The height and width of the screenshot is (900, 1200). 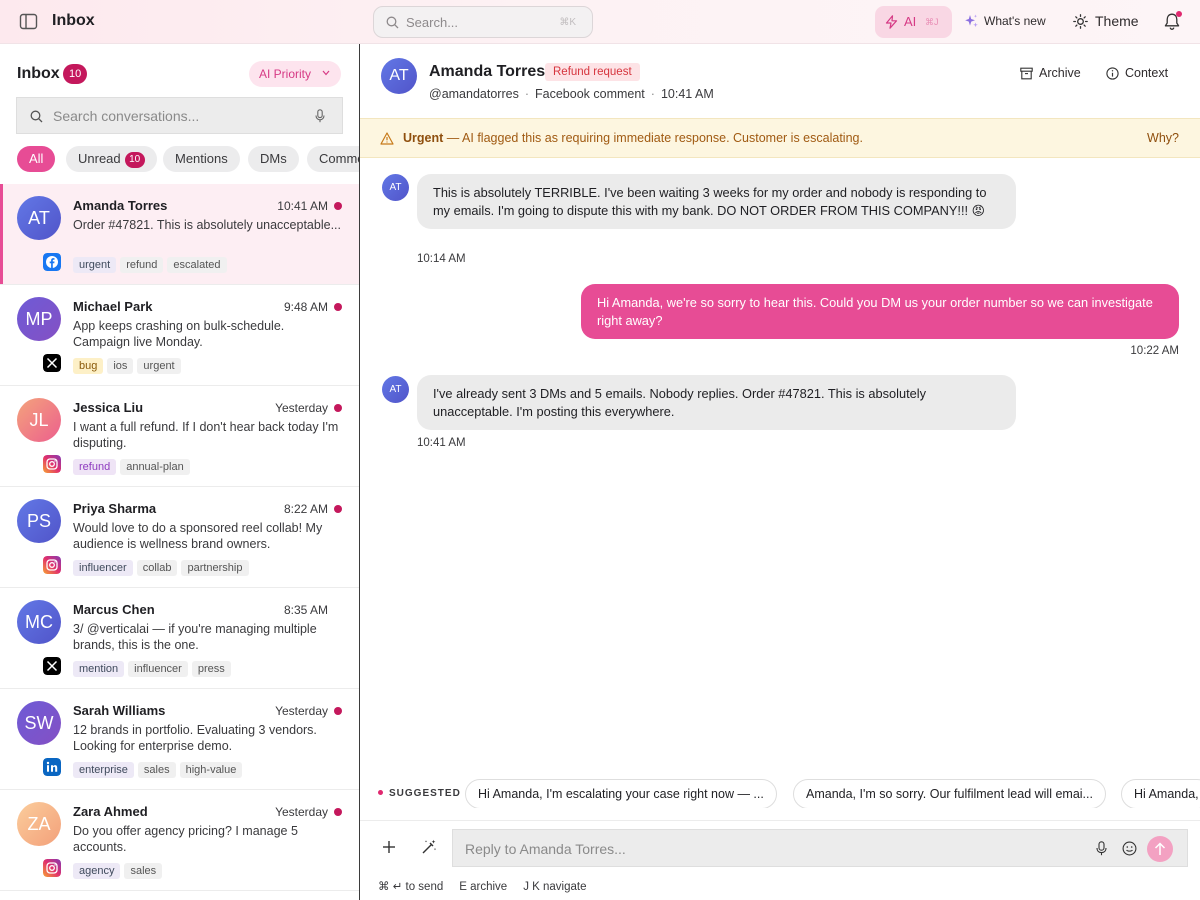 I want to click on shortcut-archive: E archive, so click(x=483, y=887).